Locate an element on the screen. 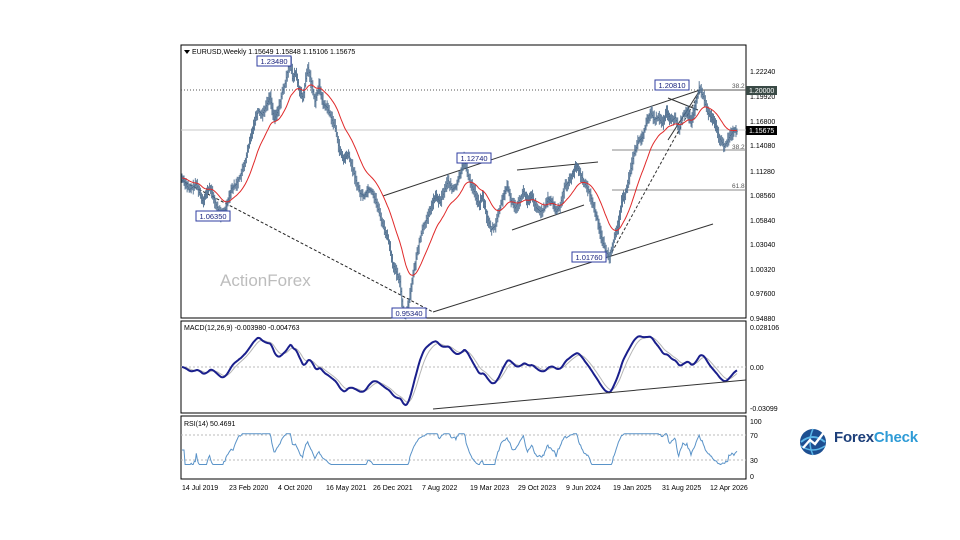  x-tick-label: 16 May 2021 is located at coordinates (346, 488).